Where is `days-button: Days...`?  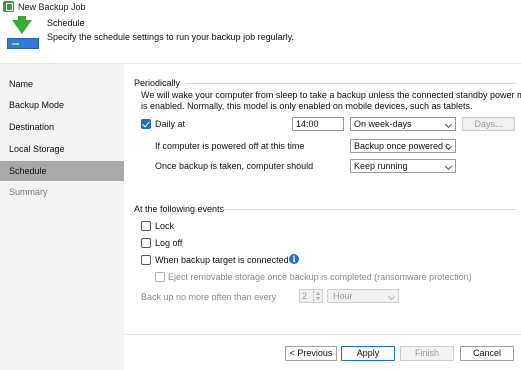
days-button: Days... is located at coordinates (488, 124).